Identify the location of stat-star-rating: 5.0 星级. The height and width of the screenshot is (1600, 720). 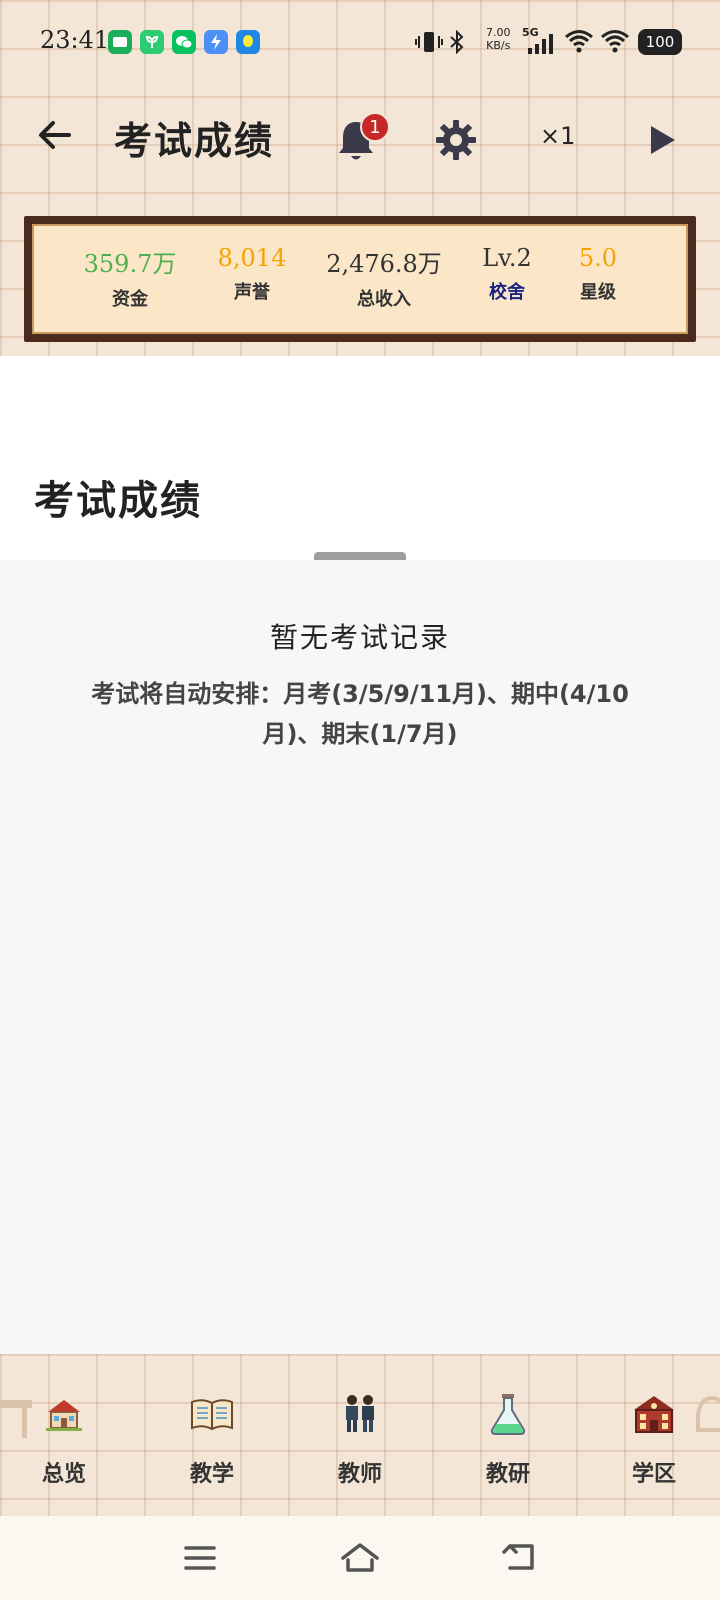
(598, 274).